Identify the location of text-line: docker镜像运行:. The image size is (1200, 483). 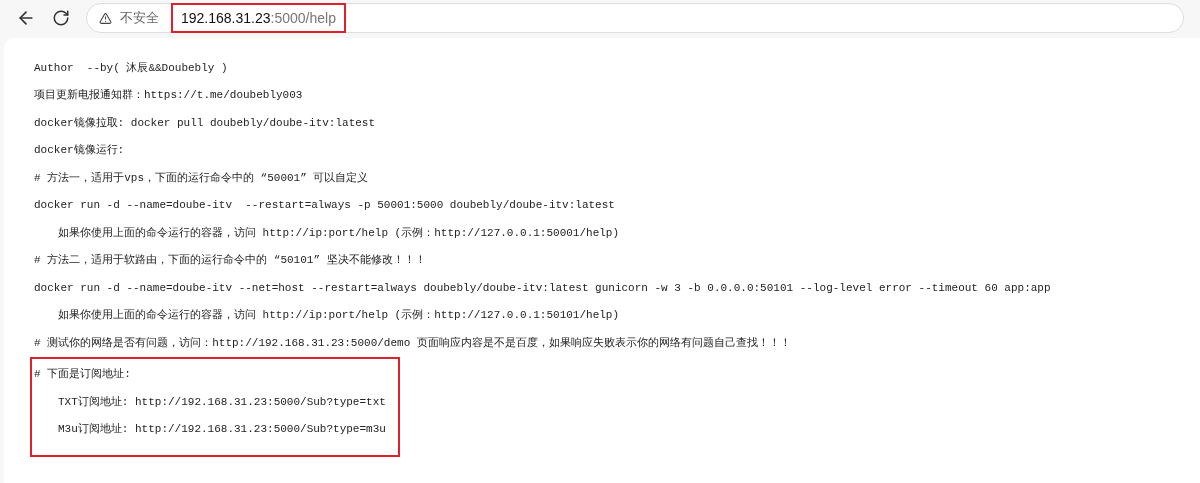
(79, 150).